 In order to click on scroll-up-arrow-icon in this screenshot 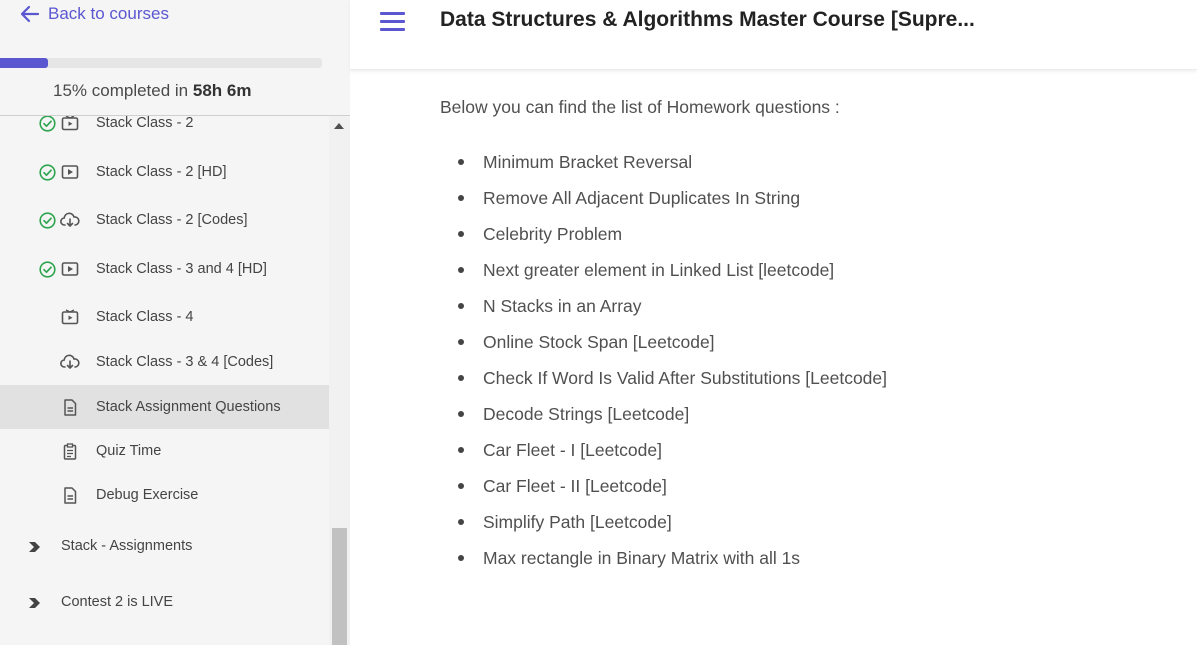, I will do `click(339, 126)`.